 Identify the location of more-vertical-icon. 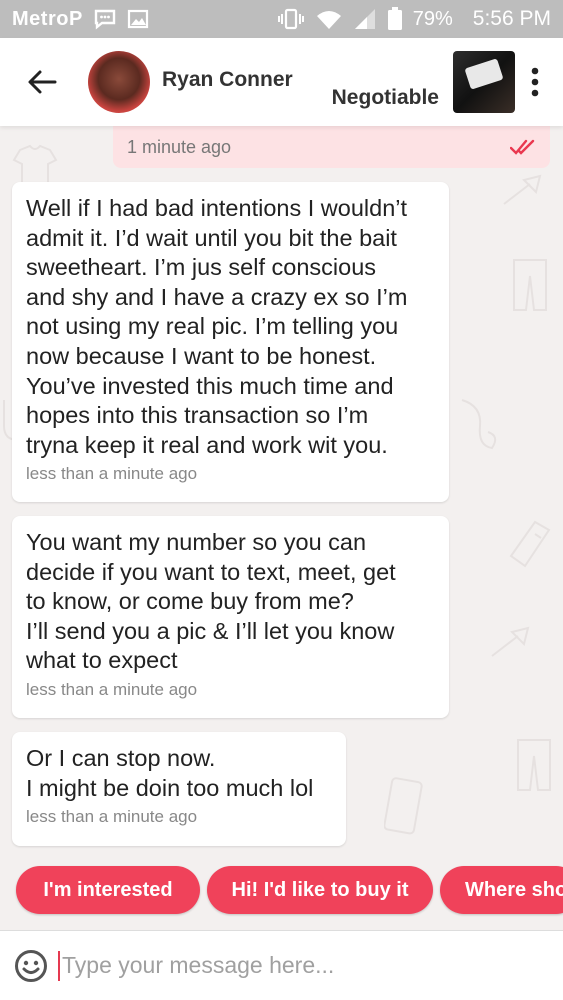
(535, 82).